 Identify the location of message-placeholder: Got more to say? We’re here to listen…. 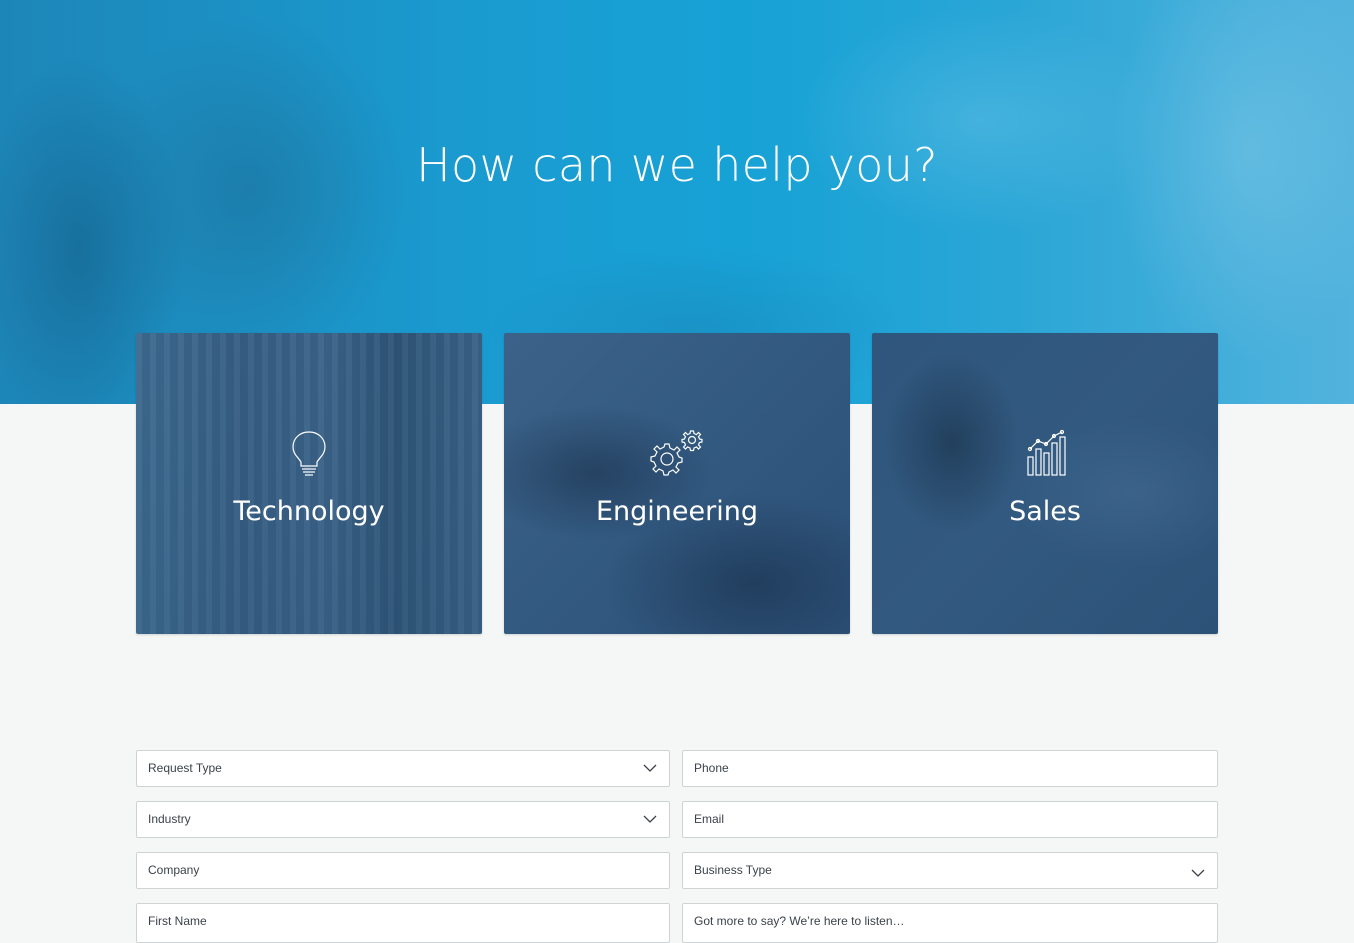
(799, 921).